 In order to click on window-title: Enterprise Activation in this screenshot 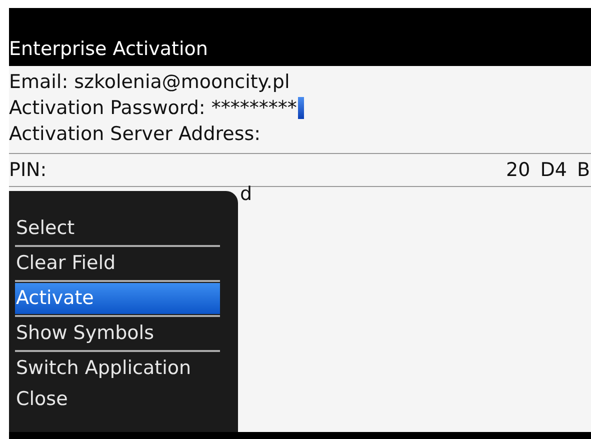, I will do `click(108, 49)`.